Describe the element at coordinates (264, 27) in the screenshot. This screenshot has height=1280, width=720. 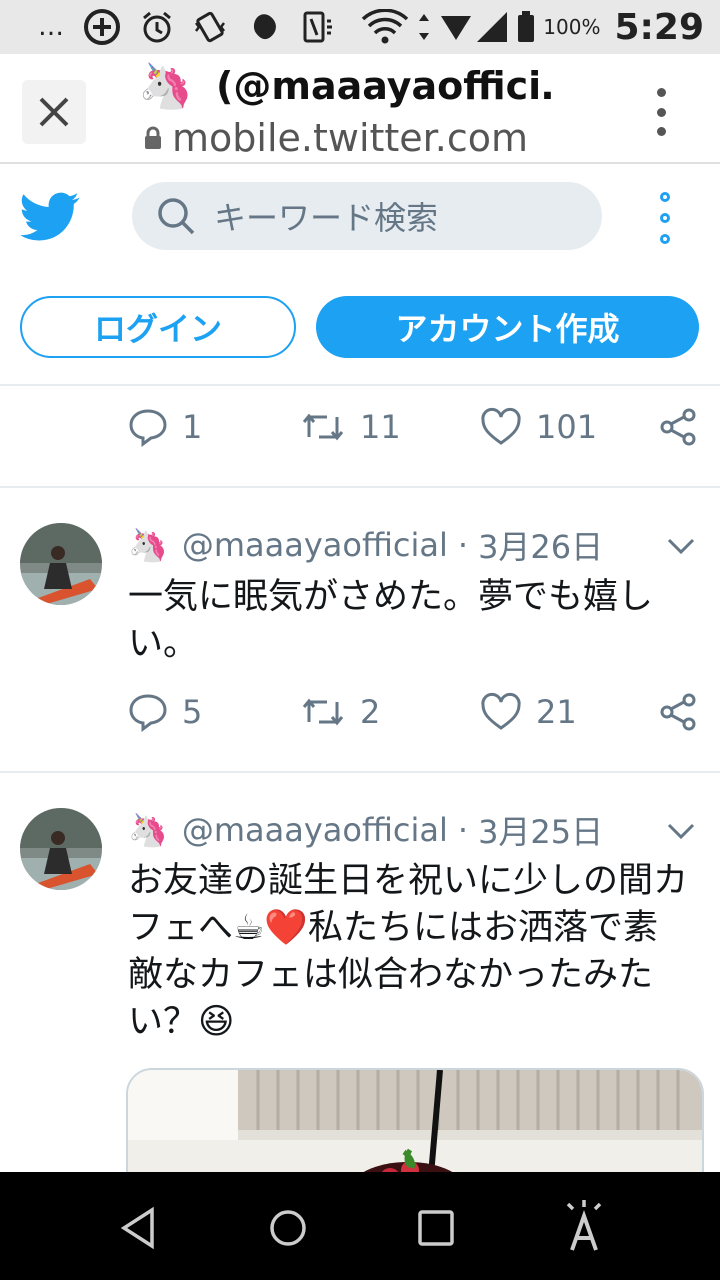
I see `hand-icon` at that location.